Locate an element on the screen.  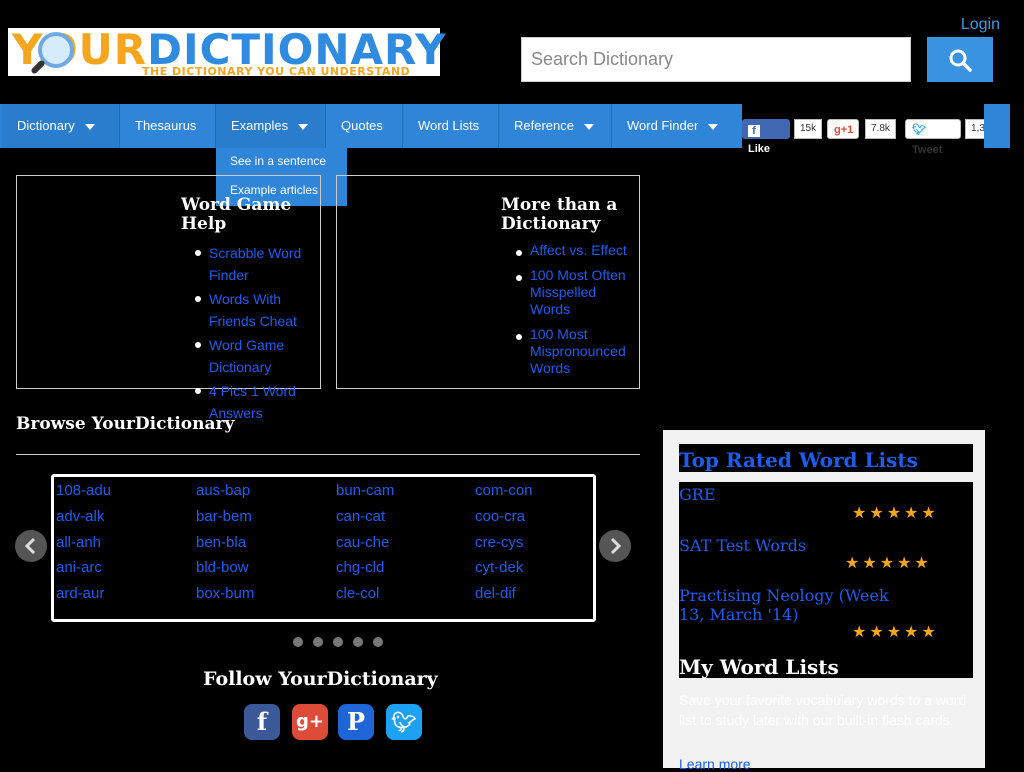
browse-divider is located at coordinates (328, 454).